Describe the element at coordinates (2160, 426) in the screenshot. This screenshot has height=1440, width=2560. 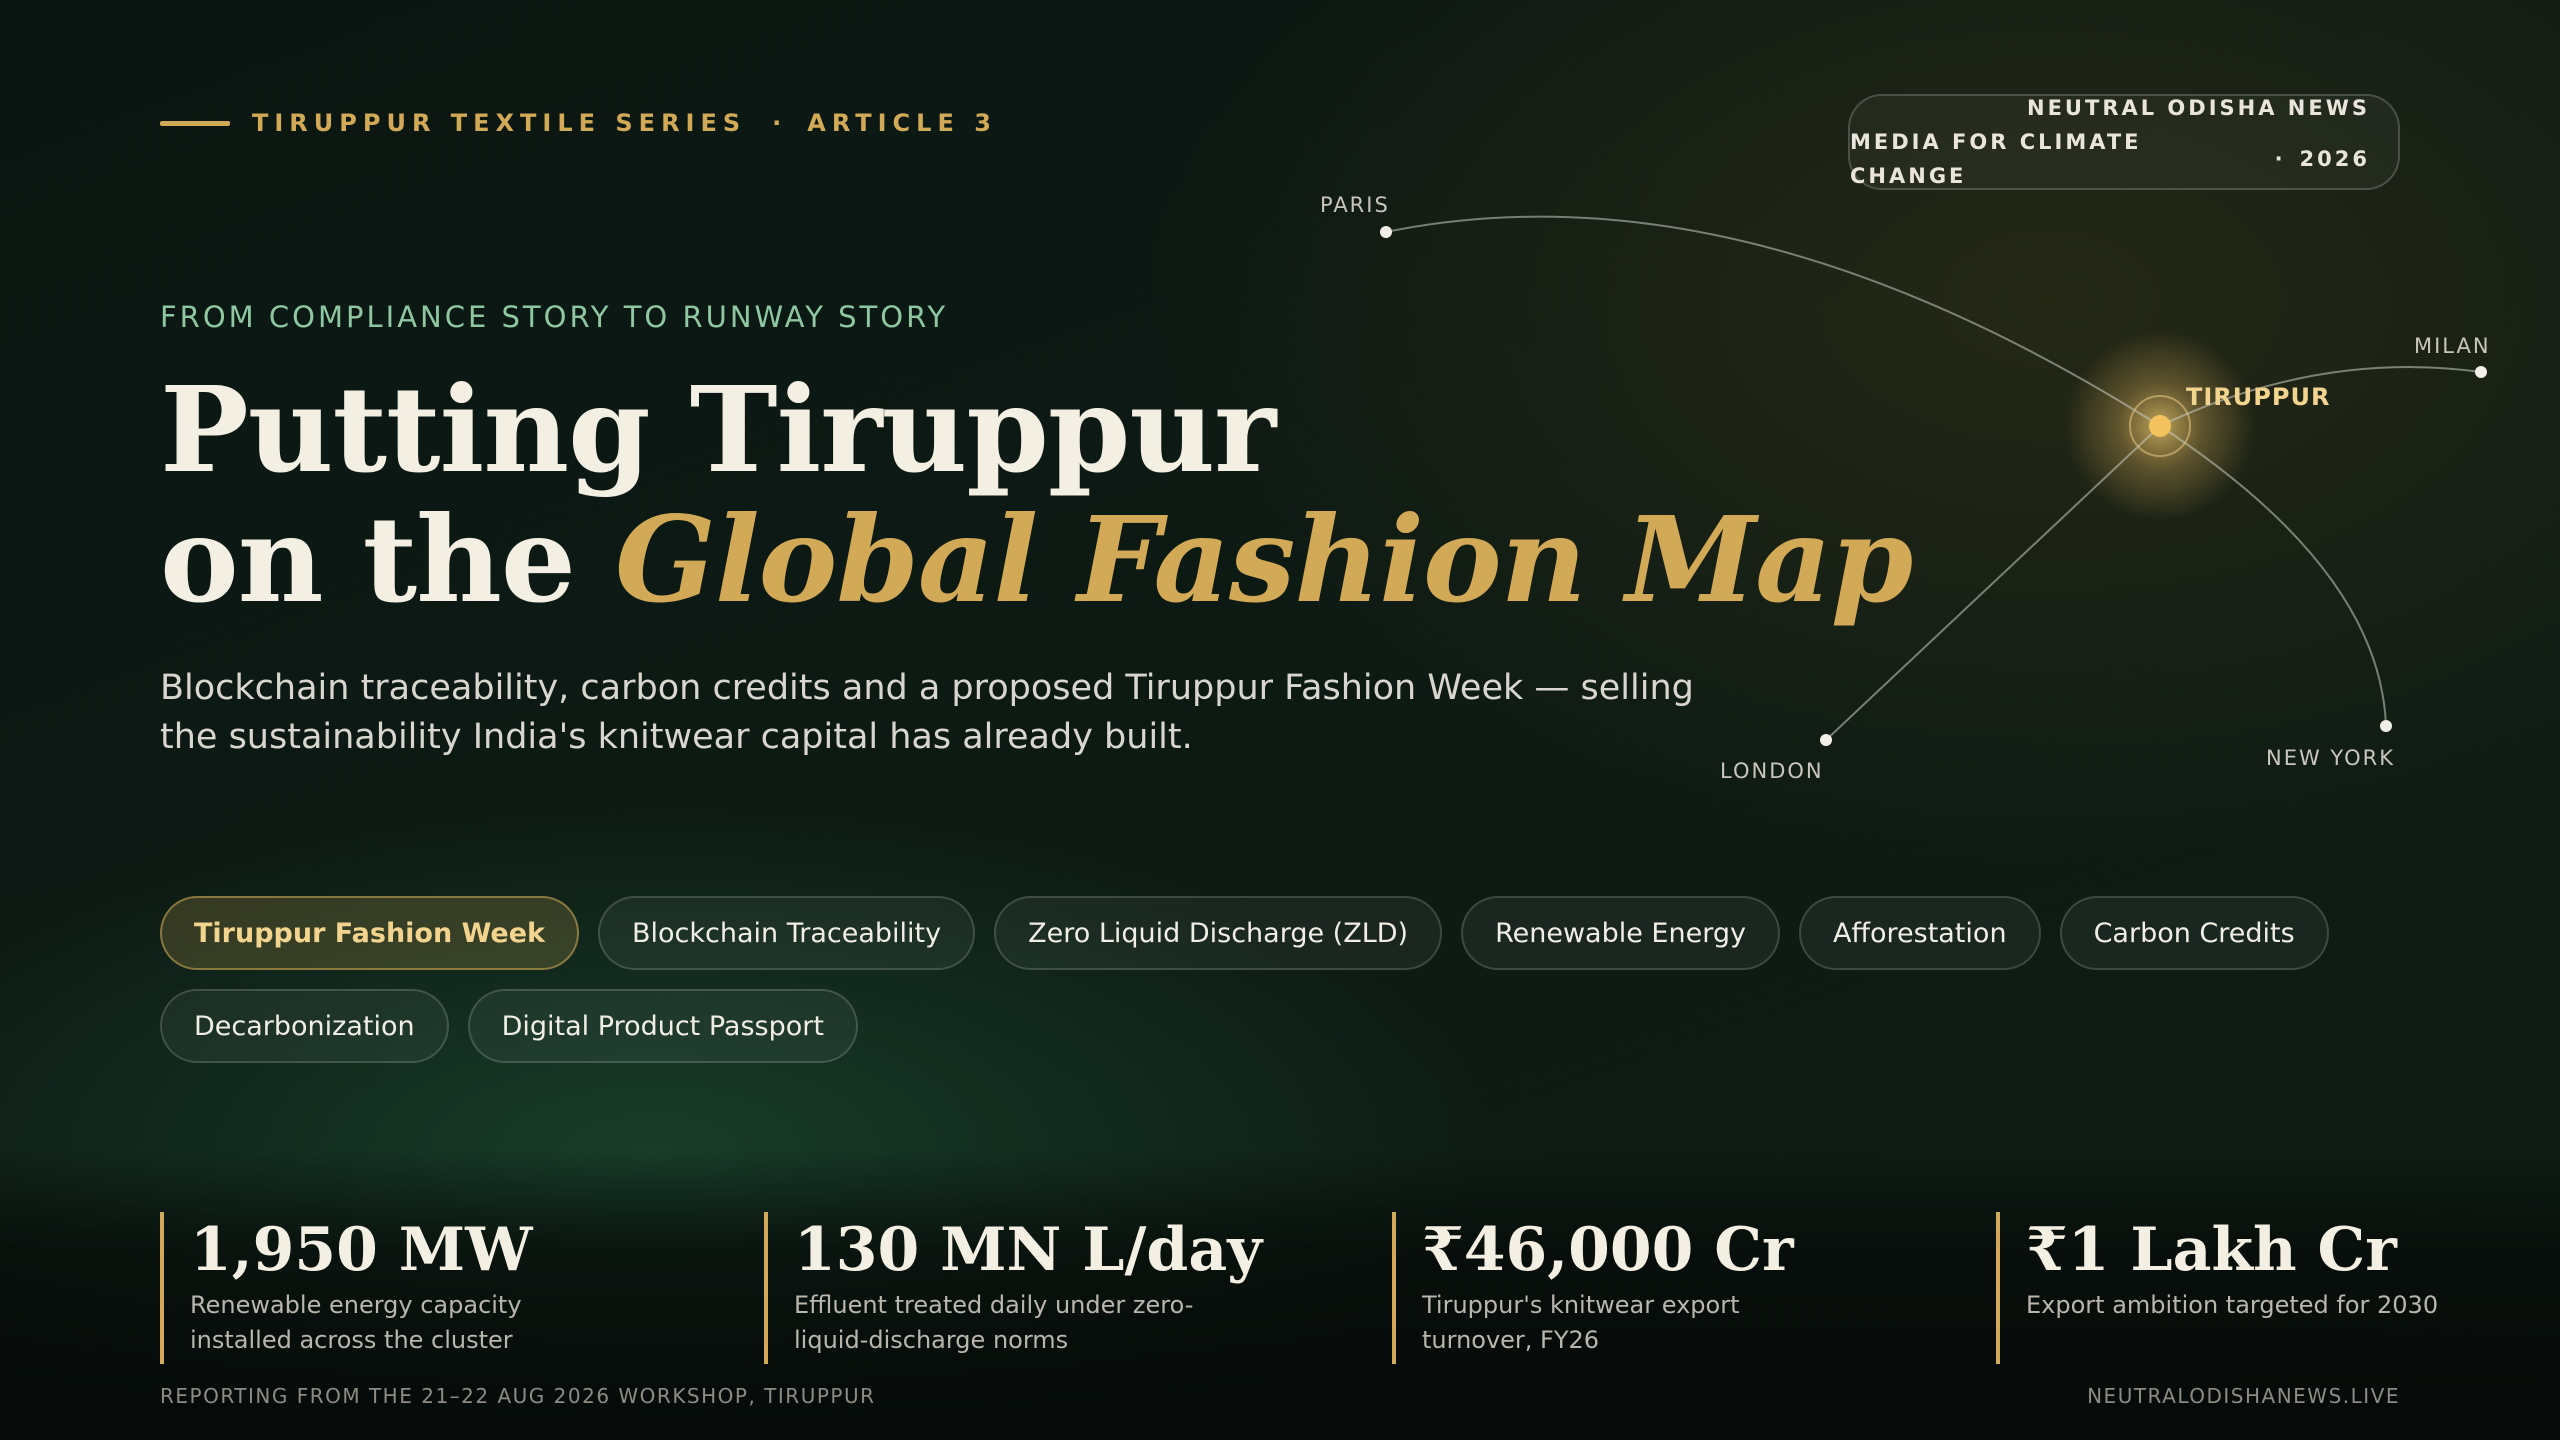
I see `hub-marker` at that location.